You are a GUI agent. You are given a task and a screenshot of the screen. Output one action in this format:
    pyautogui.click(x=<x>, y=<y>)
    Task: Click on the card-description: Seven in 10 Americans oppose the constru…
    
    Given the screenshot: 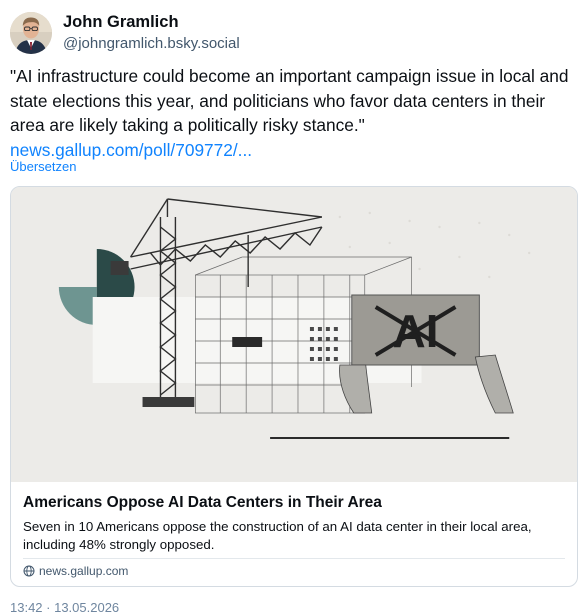 What is the action you would take?
    pyautogui.click(x=277, y=535)
    